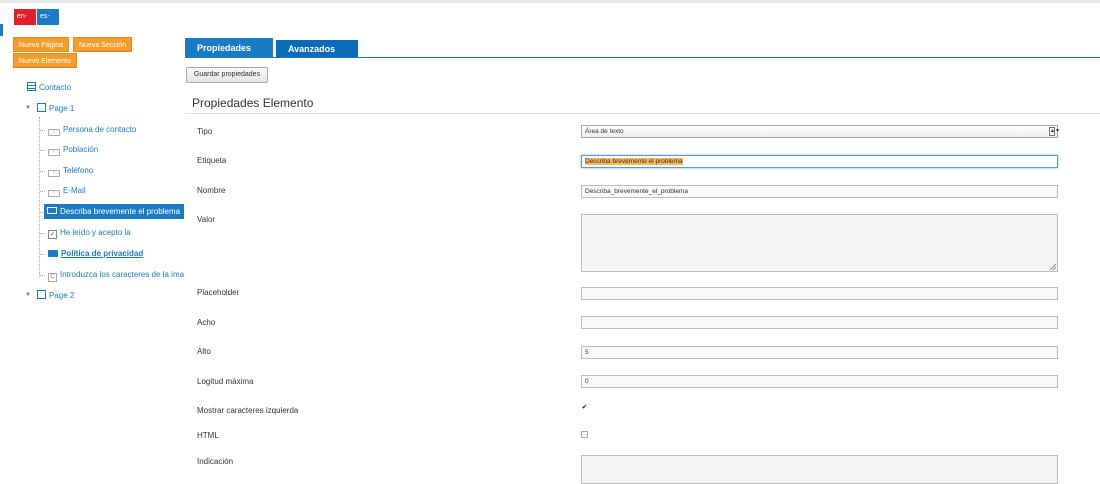 This screenshot has width=1100, height=484. I want to click on tab-underline, so click(642, 57).